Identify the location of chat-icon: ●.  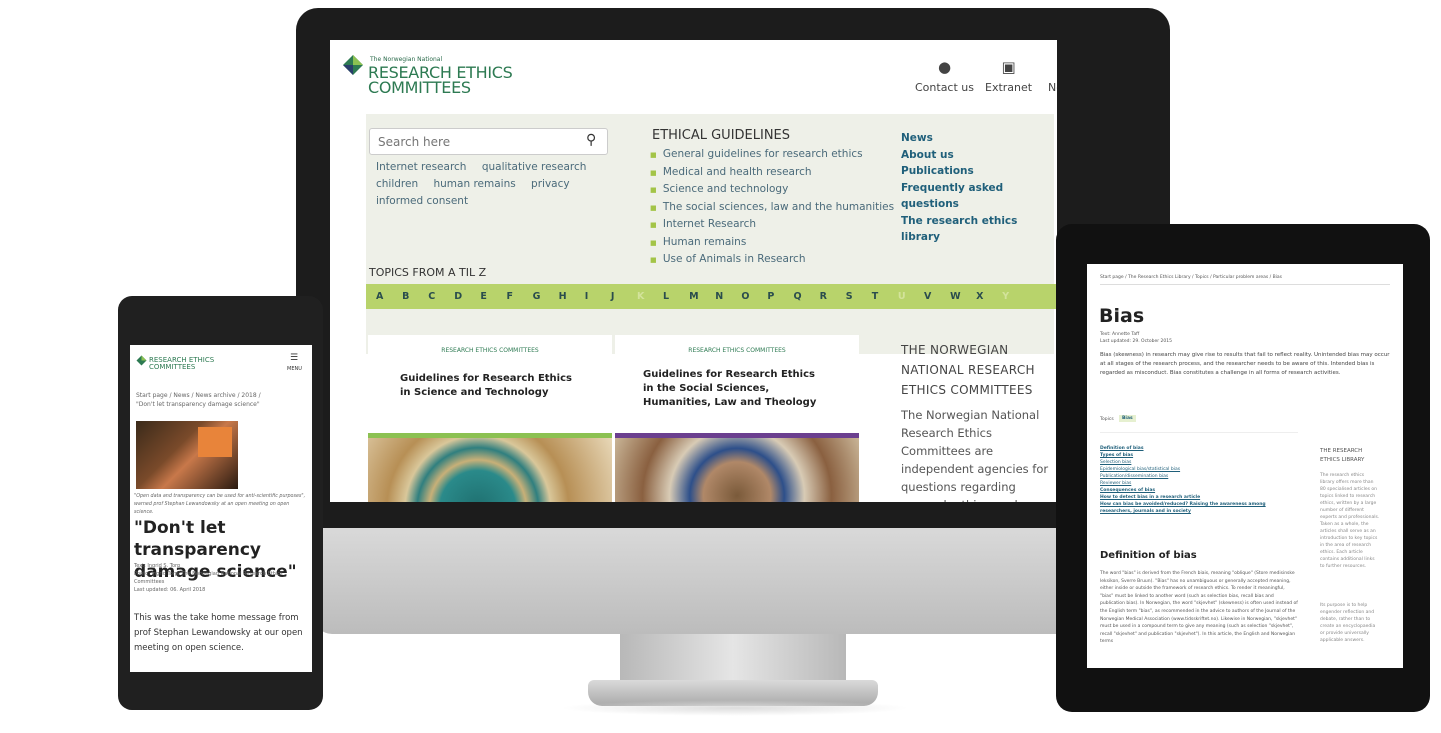
(944, 67).